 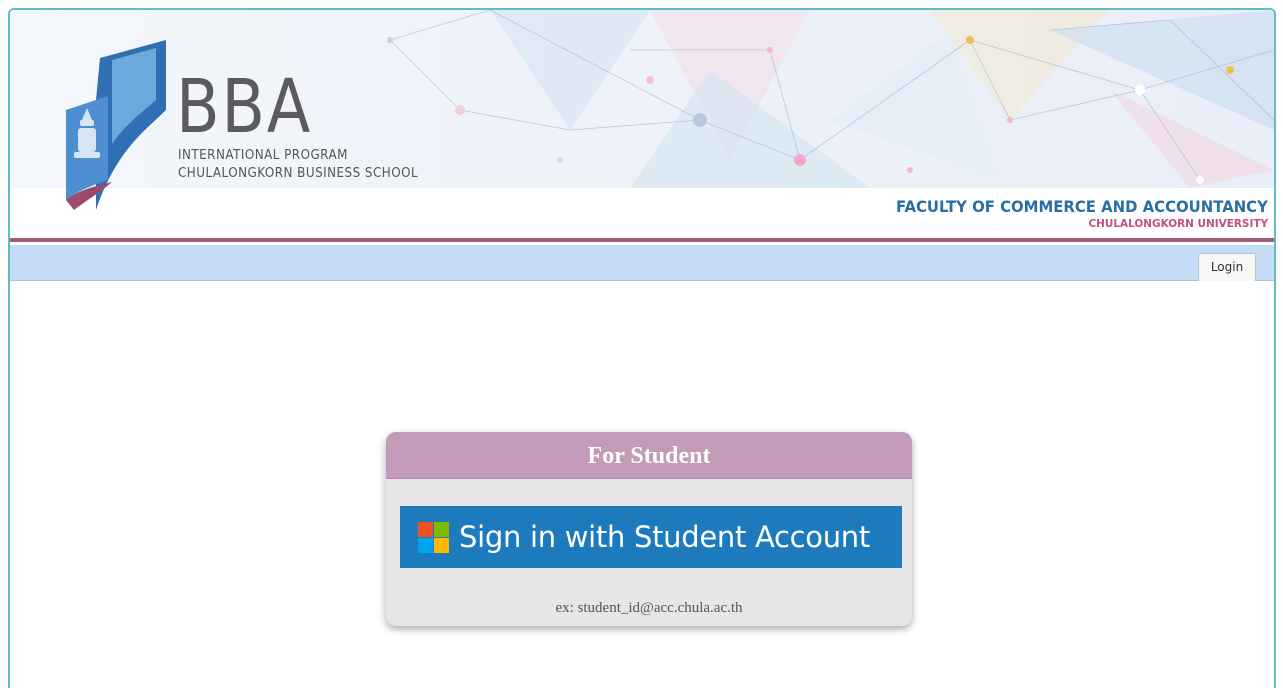 I want to click on microsoft-icon, so click(x=433, y=537).